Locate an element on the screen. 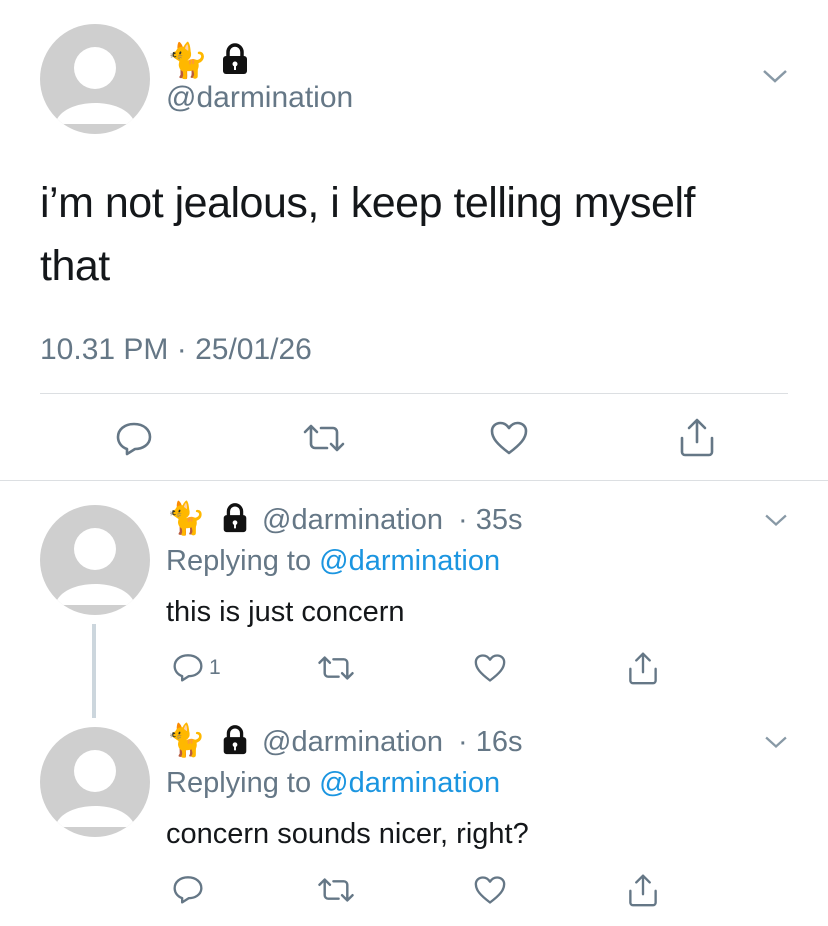  thread-line is located at coordinates (94, 671).